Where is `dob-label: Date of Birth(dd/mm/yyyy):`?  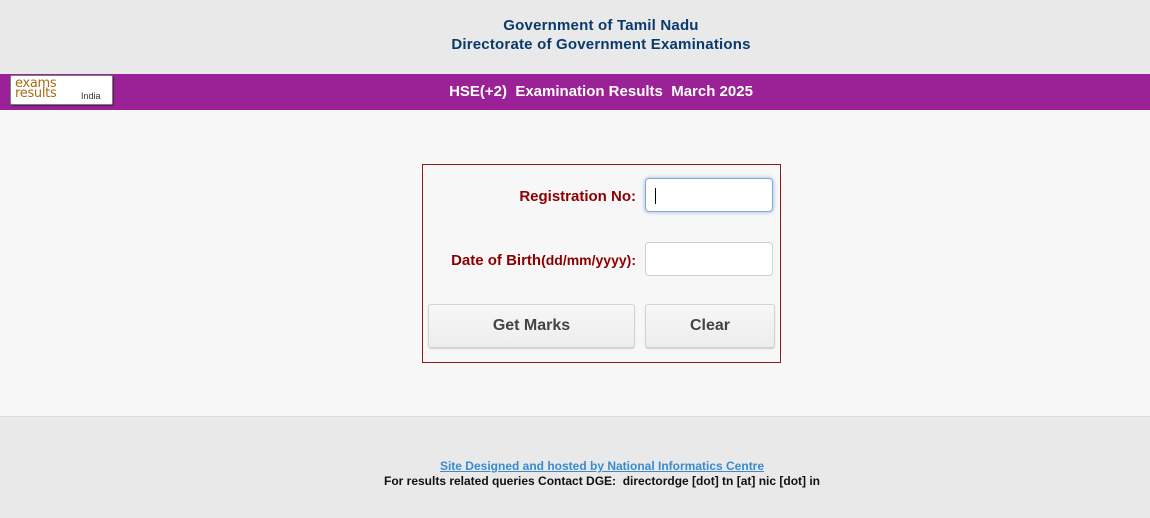 dob-label: Date of Birth(dd/mm/yyyy): is located at coordinates (543, 260).